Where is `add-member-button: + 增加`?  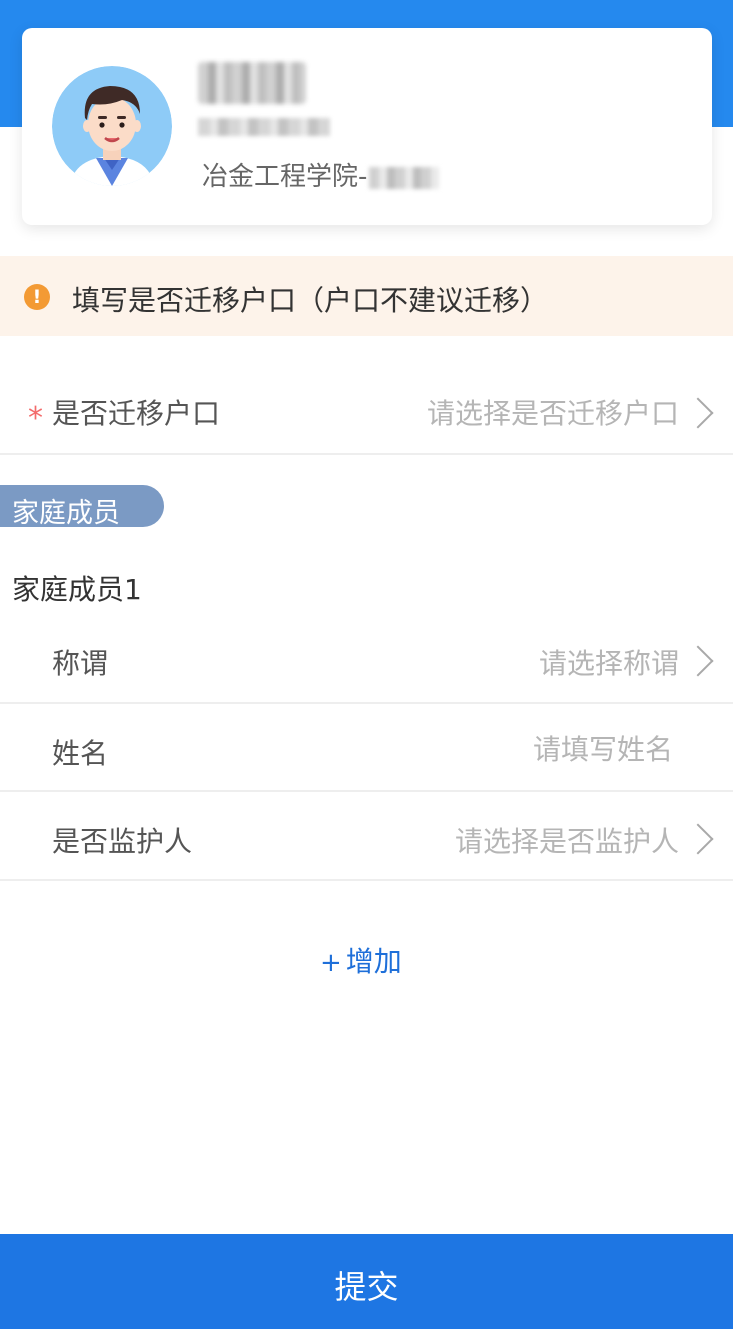 add-member-button: + 增加 is located at coordinates (361, 960).